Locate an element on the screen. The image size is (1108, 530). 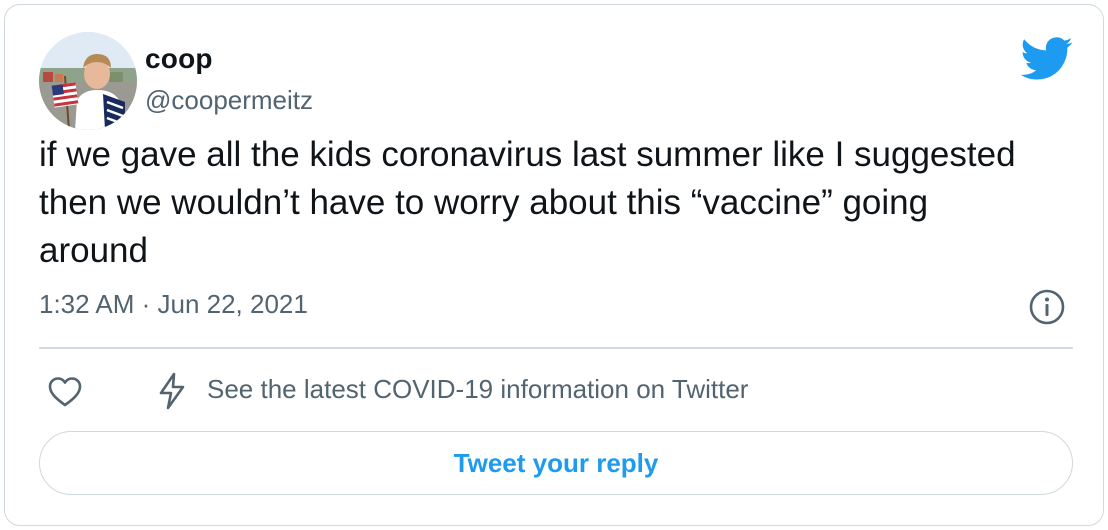
heart-icon is located at coordinates (65, 392).